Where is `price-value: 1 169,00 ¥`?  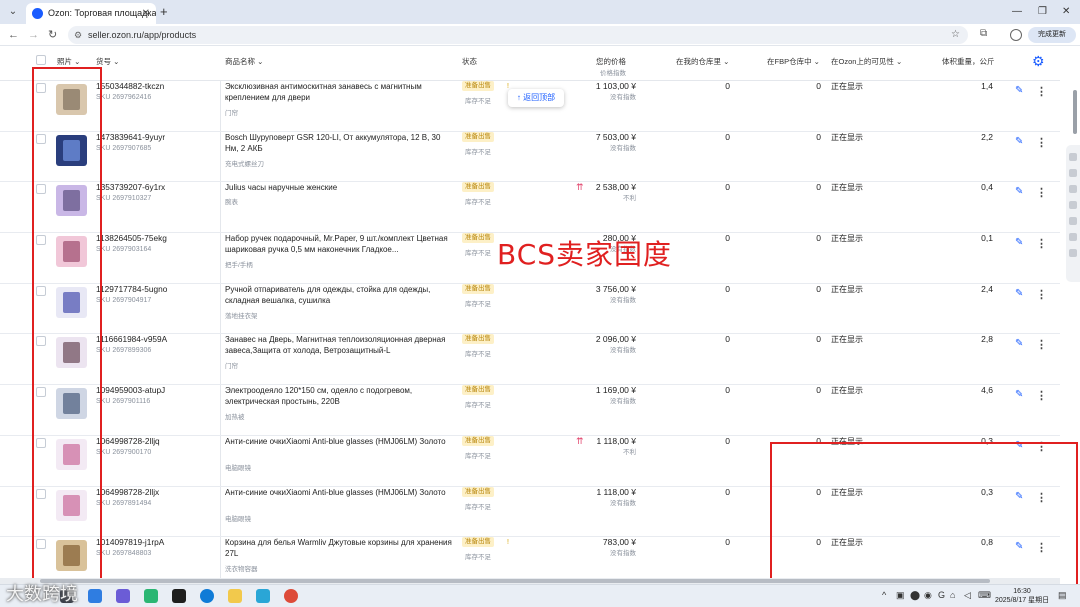
price-value: 1 169,00 ¥ is located at coordinates (616, 390).